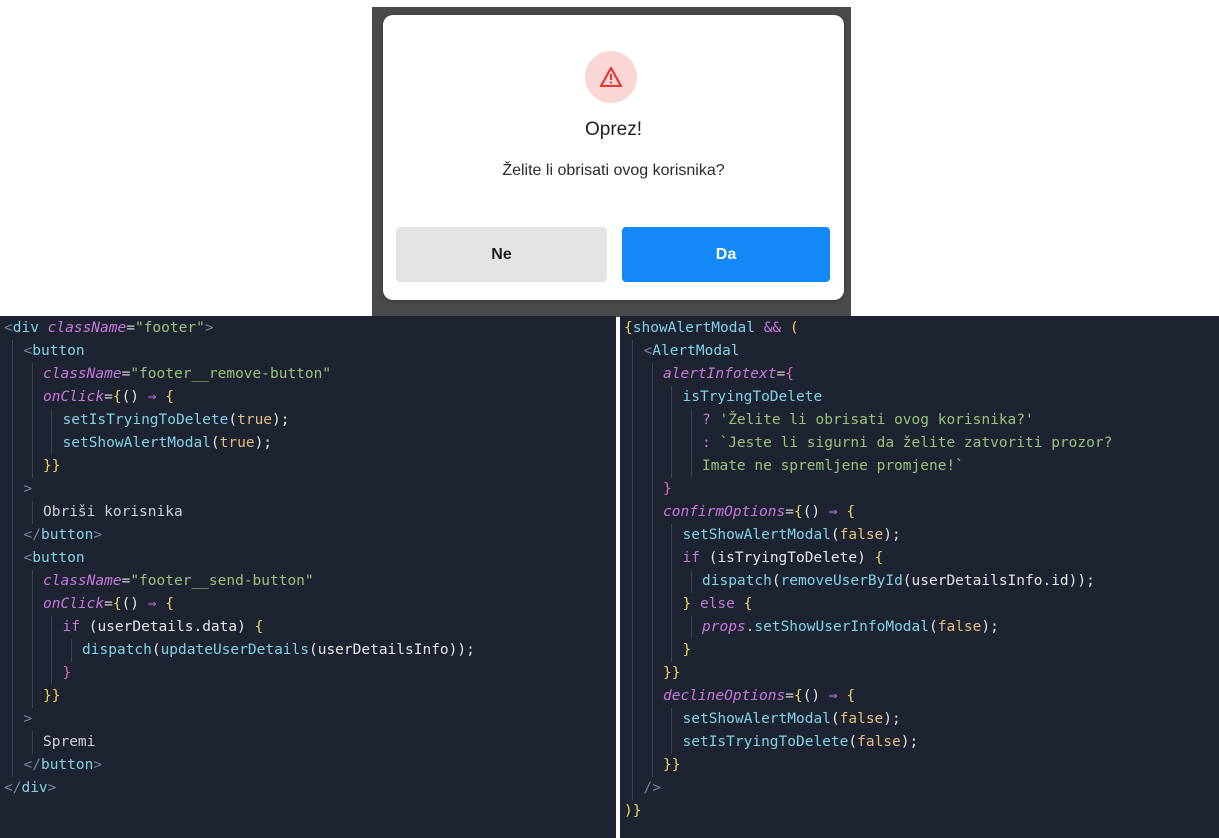 The image size is (1219, 838). I want to click on modal-title: Oprez!, so click(613, 129).